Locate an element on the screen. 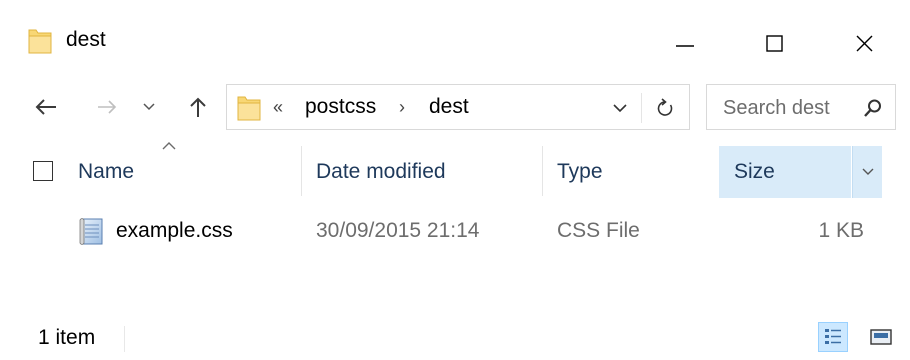  css-file-icon is located at coordinates (91, 231).